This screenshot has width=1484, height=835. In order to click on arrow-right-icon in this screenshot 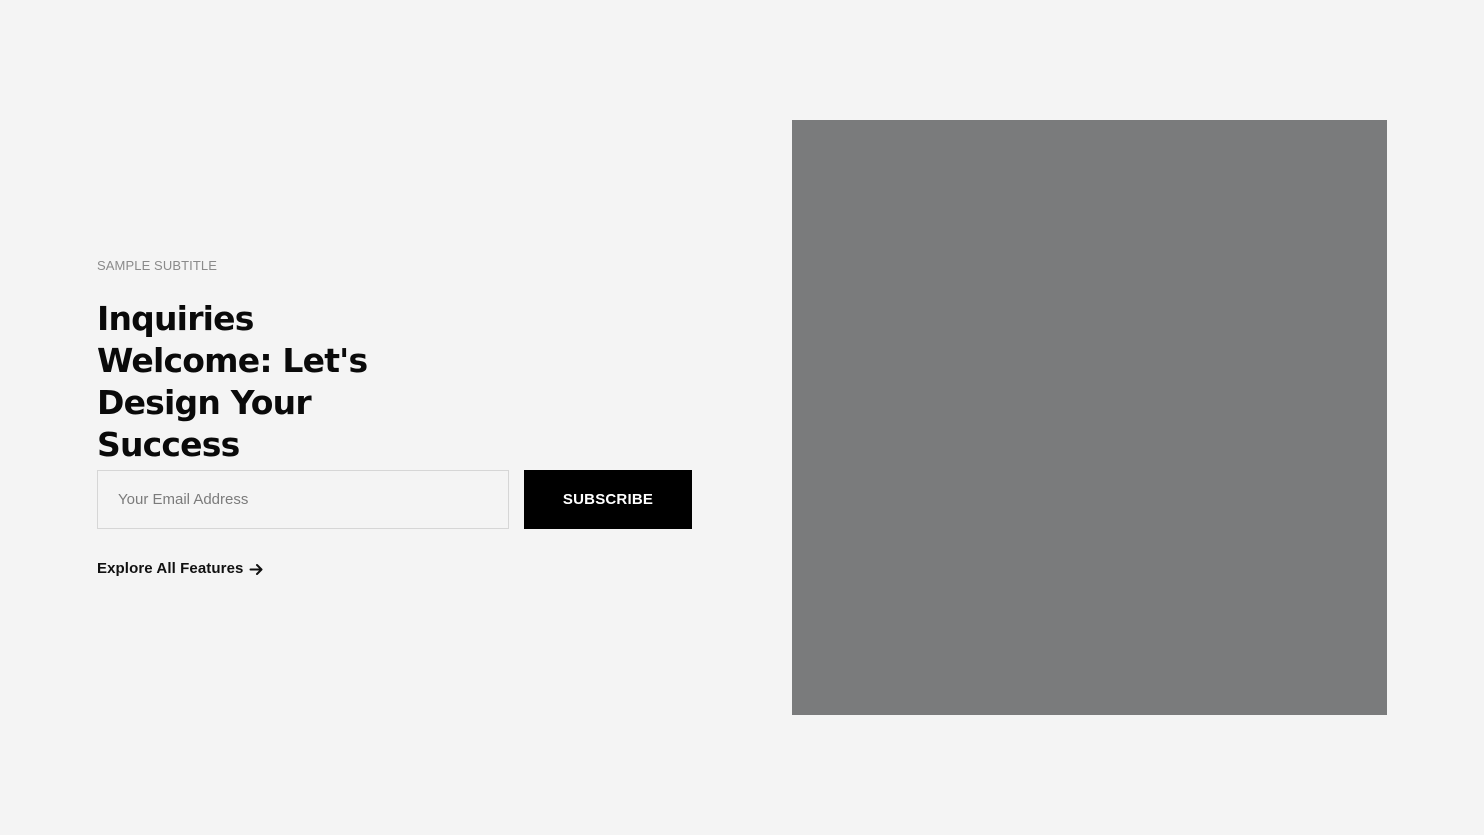, I will do `click(256, 569)`.